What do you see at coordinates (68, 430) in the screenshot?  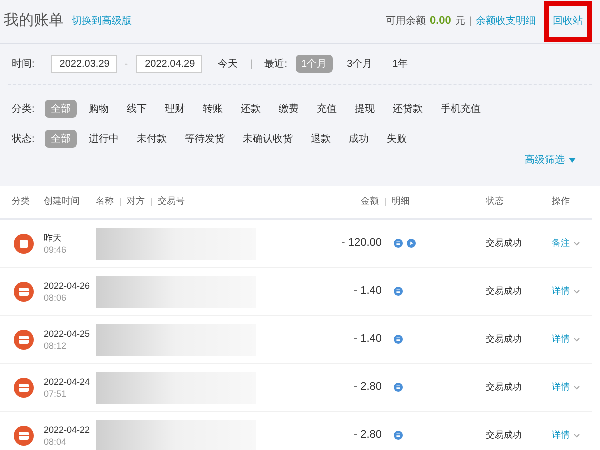 I see `date-text: 2022-04-22` at bounding box center [68, 430].